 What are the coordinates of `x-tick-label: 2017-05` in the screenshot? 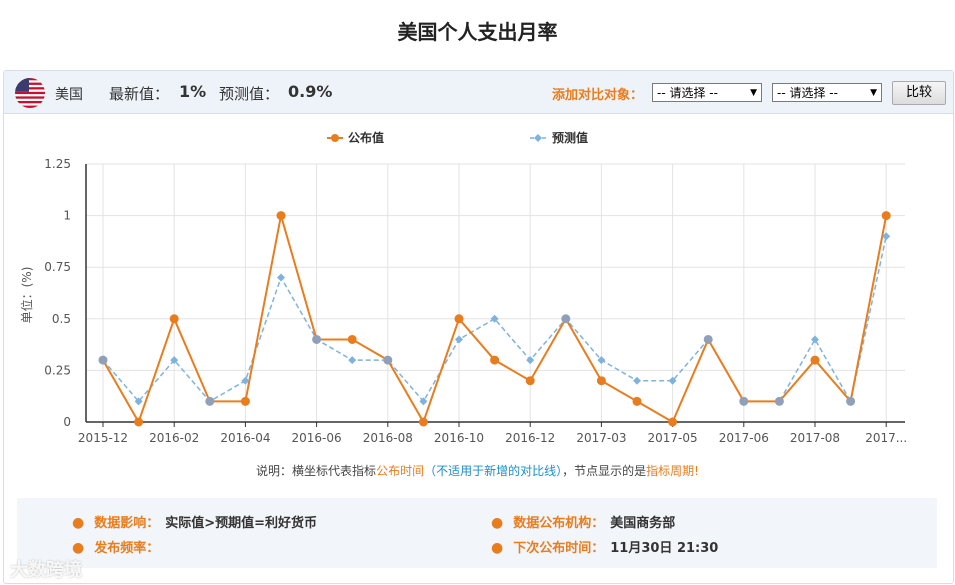 It's located at (673, 438).